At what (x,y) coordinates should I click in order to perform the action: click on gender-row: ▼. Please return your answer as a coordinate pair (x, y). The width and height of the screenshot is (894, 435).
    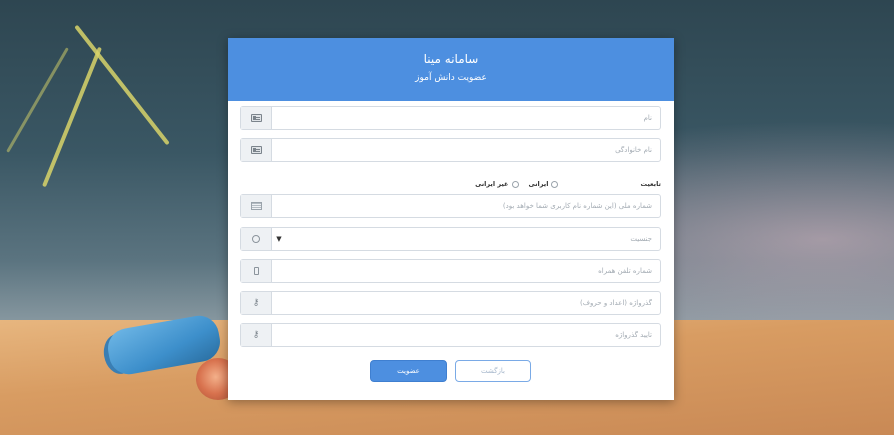
    Looking at the image, I should click on (450, 239).